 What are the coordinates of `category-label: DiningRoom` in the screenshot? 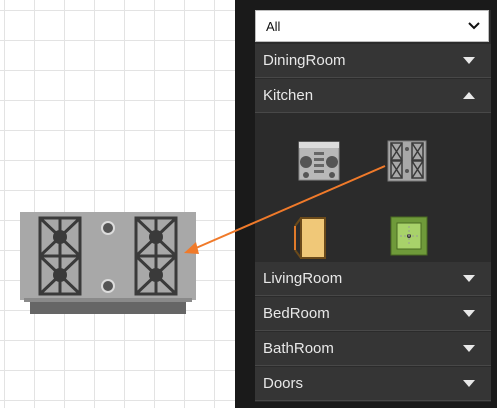 It's located at (304, 60).